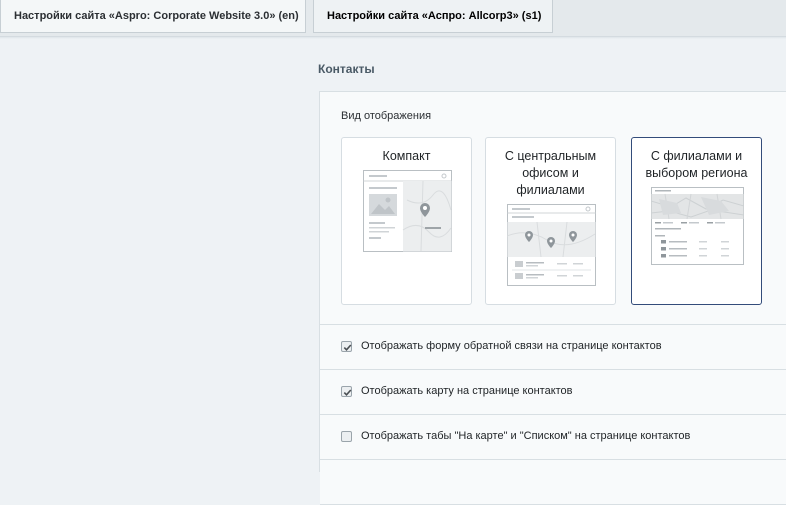 Image resolution: width=786 pixels, height=505 pixels. Describe the element at coordinates (467, 391) in the screenshot. I see `map-label: Отображать карту на странице контактов` at that location.